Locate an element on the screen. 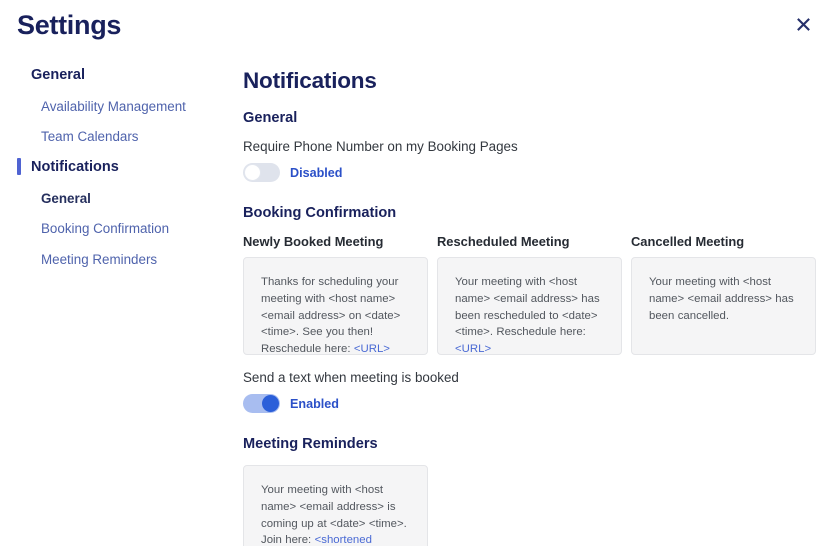  card-heading: Newly Booked Meeting is located at coordinates (313, 241).